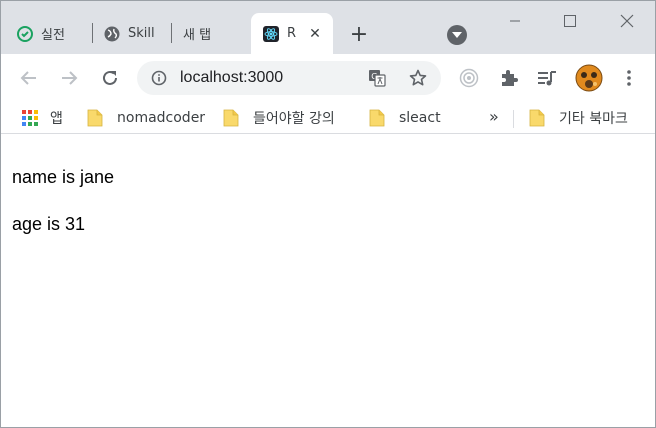  I want to click on new-tab-button: +, so click(359, 35).